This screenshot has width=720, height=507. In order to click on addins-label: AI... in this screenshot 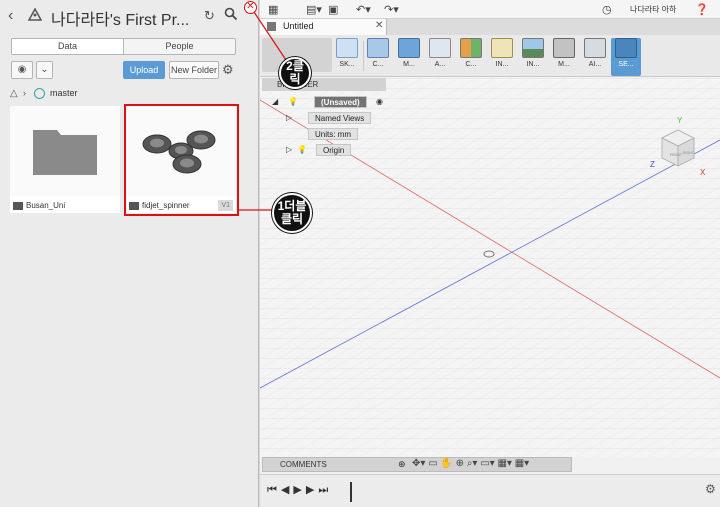, I will do `click(595, 64)`.